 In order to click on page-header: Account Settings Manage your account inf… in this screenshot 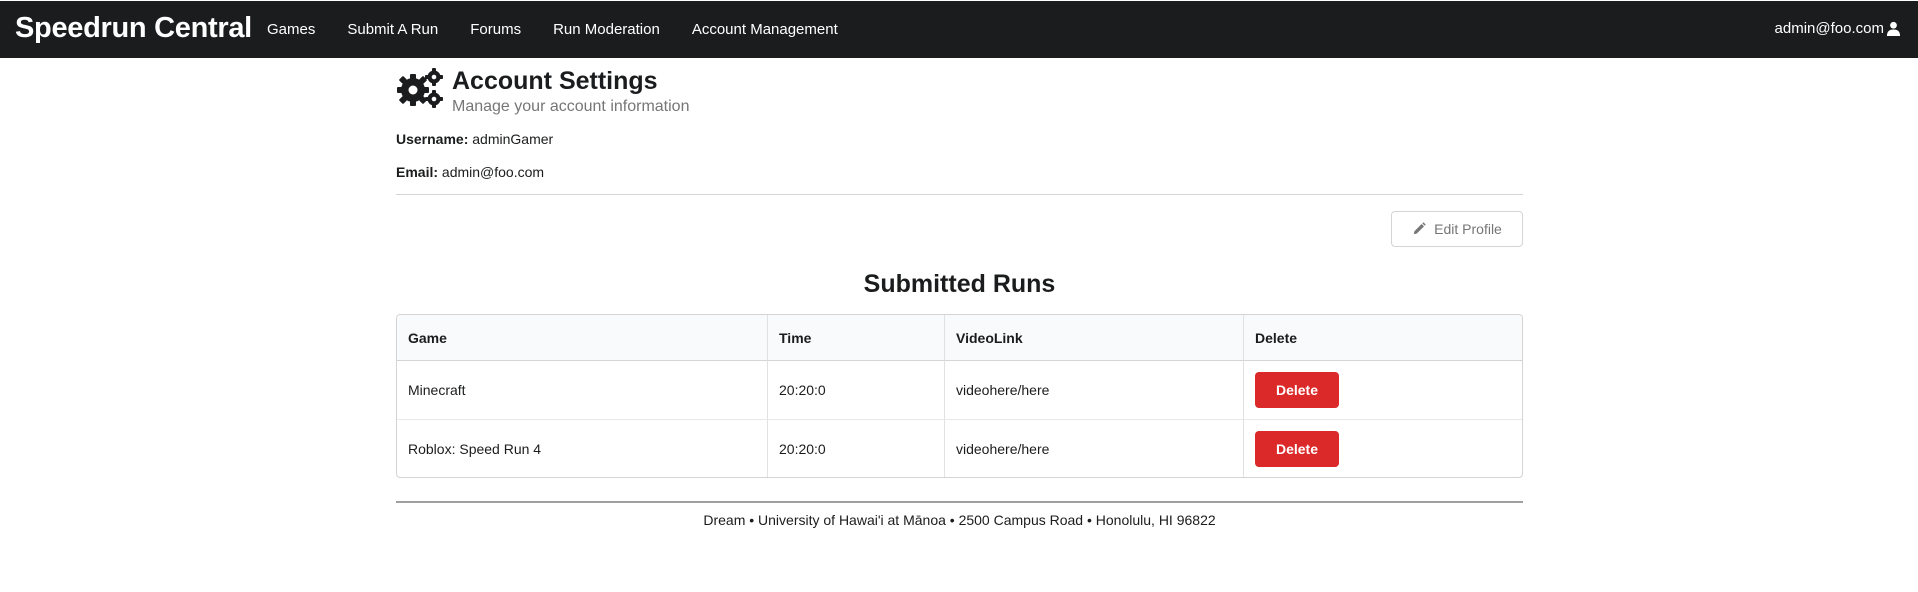, I will do `click(959, 88)`.